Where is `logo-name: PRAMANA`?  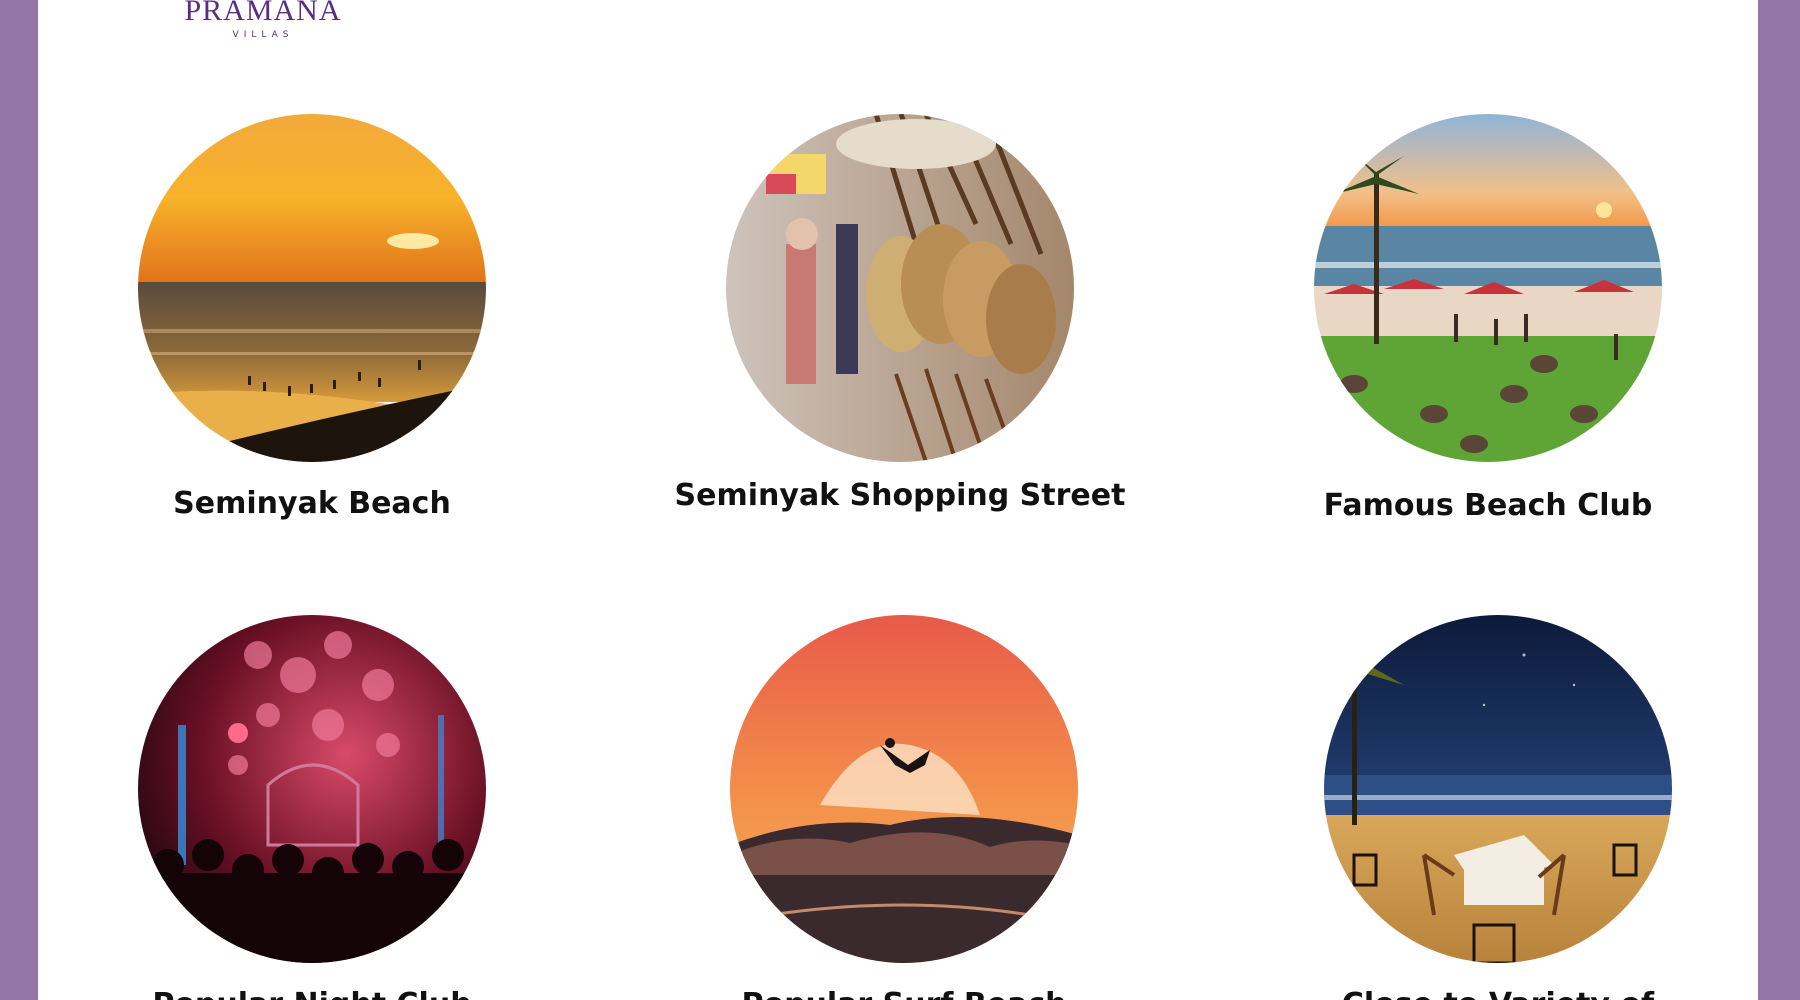
logo-name: PRAMANA is located at coordinates (263, 13).